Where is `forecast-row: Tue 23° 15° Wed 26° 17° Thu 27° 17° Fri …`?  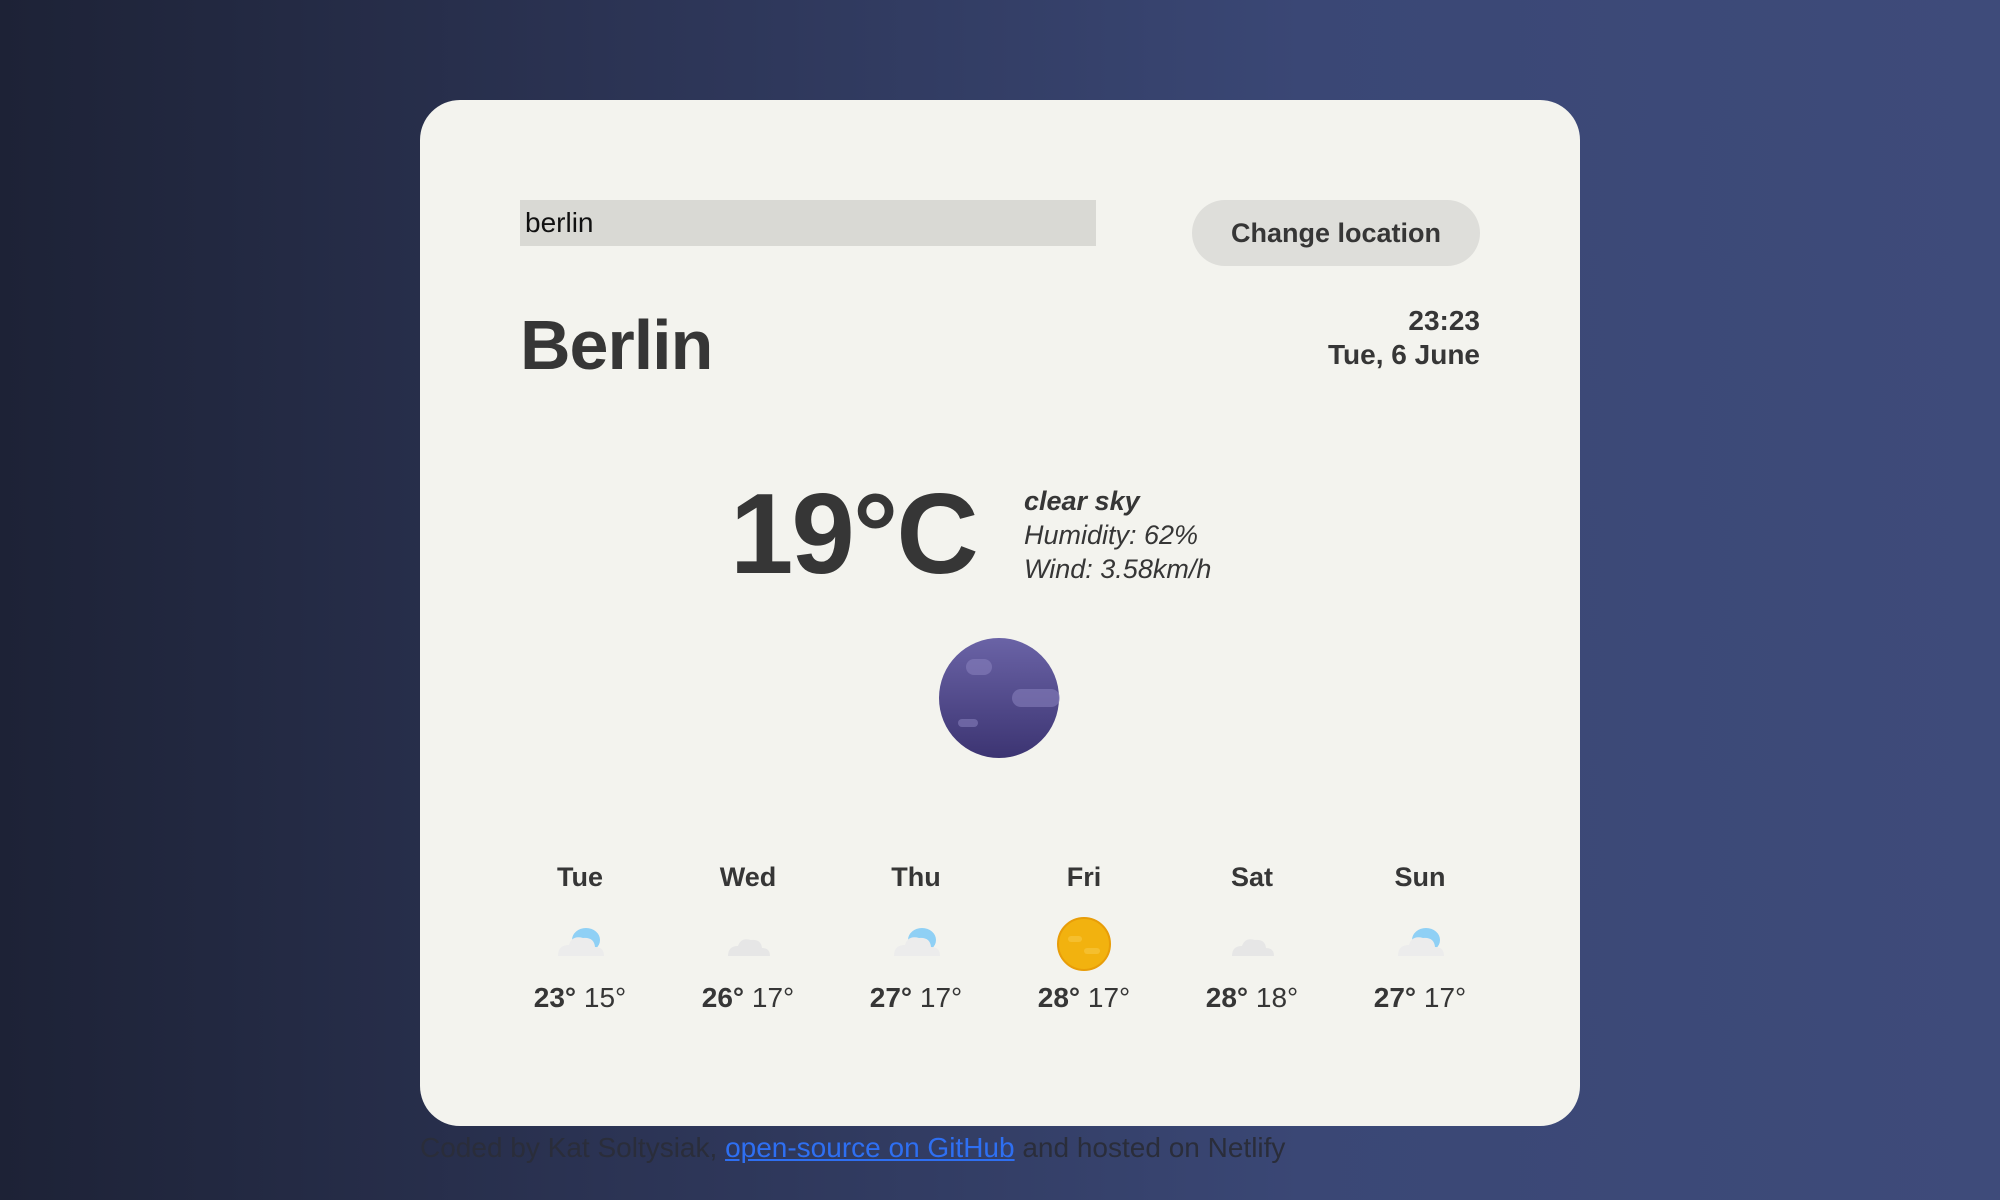
forecast-row: Tue 23° 15° Wed 26° 17° Thu 27° 17° Fri … is located at coordinates (1000, 938).